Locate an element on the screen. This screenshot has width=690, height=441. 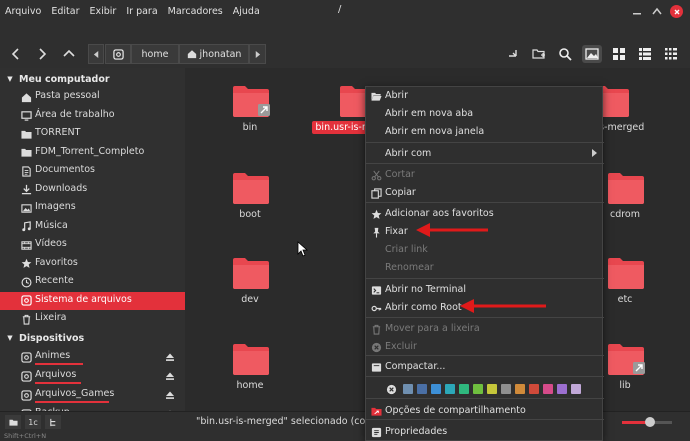
sidebar-item-downloads: Downloads is located at coordinates (92, 190).